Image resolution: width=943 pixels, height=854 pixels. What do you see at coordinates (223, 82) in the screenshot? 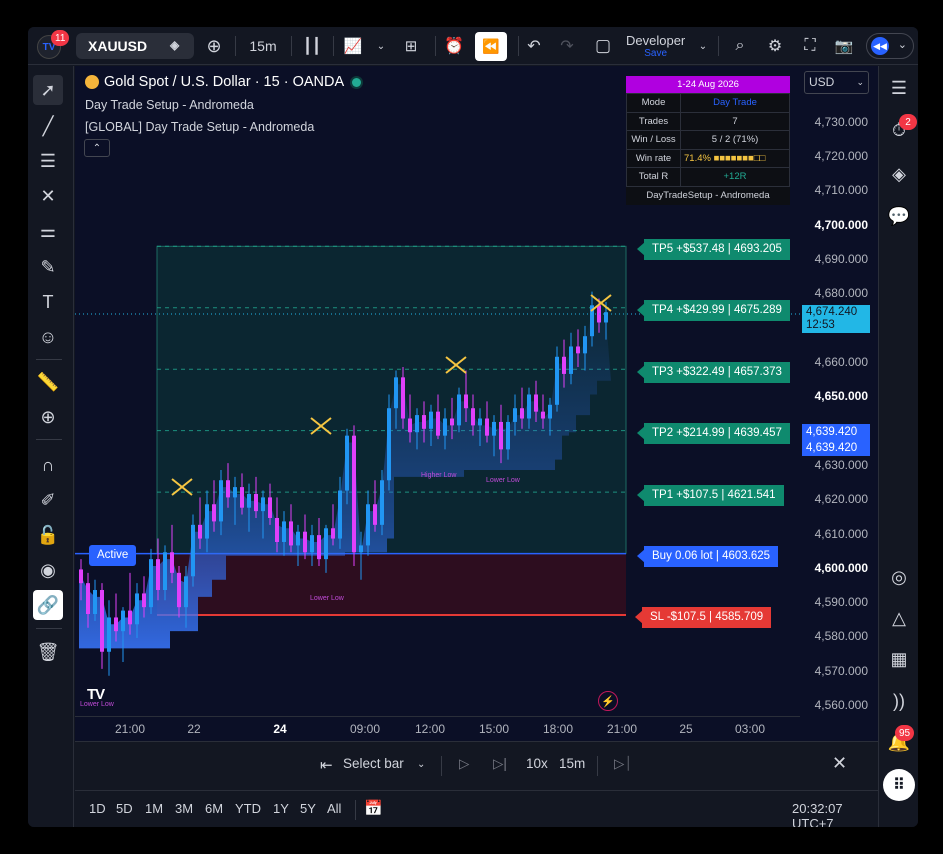
I see `legend-title-row: Gold Spot / U.S. Dollar · 15 · OANDA` at bounding box center [223, 82].